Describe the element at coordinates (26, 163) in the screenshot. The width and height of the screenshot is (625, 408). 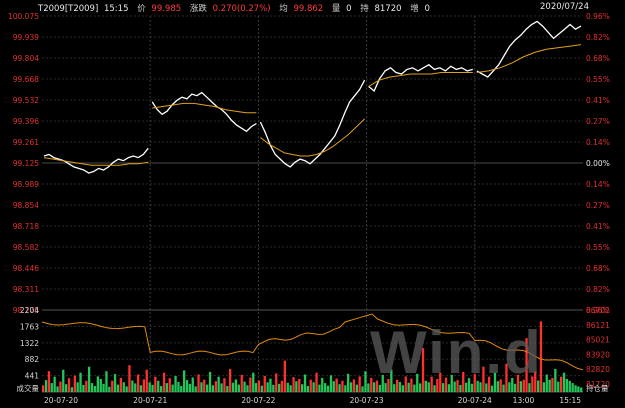
I see `price-tick-label: 99.125` at that location.